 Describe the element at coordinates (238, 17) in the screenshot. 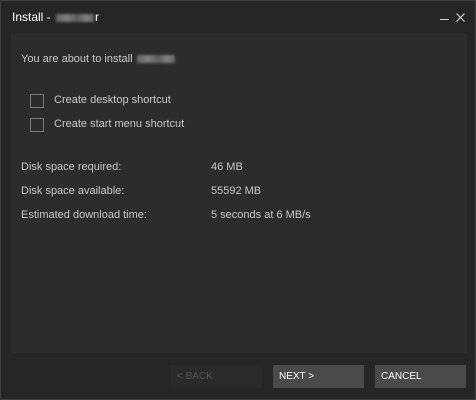

I see `title-bar: Install - r` at that location.